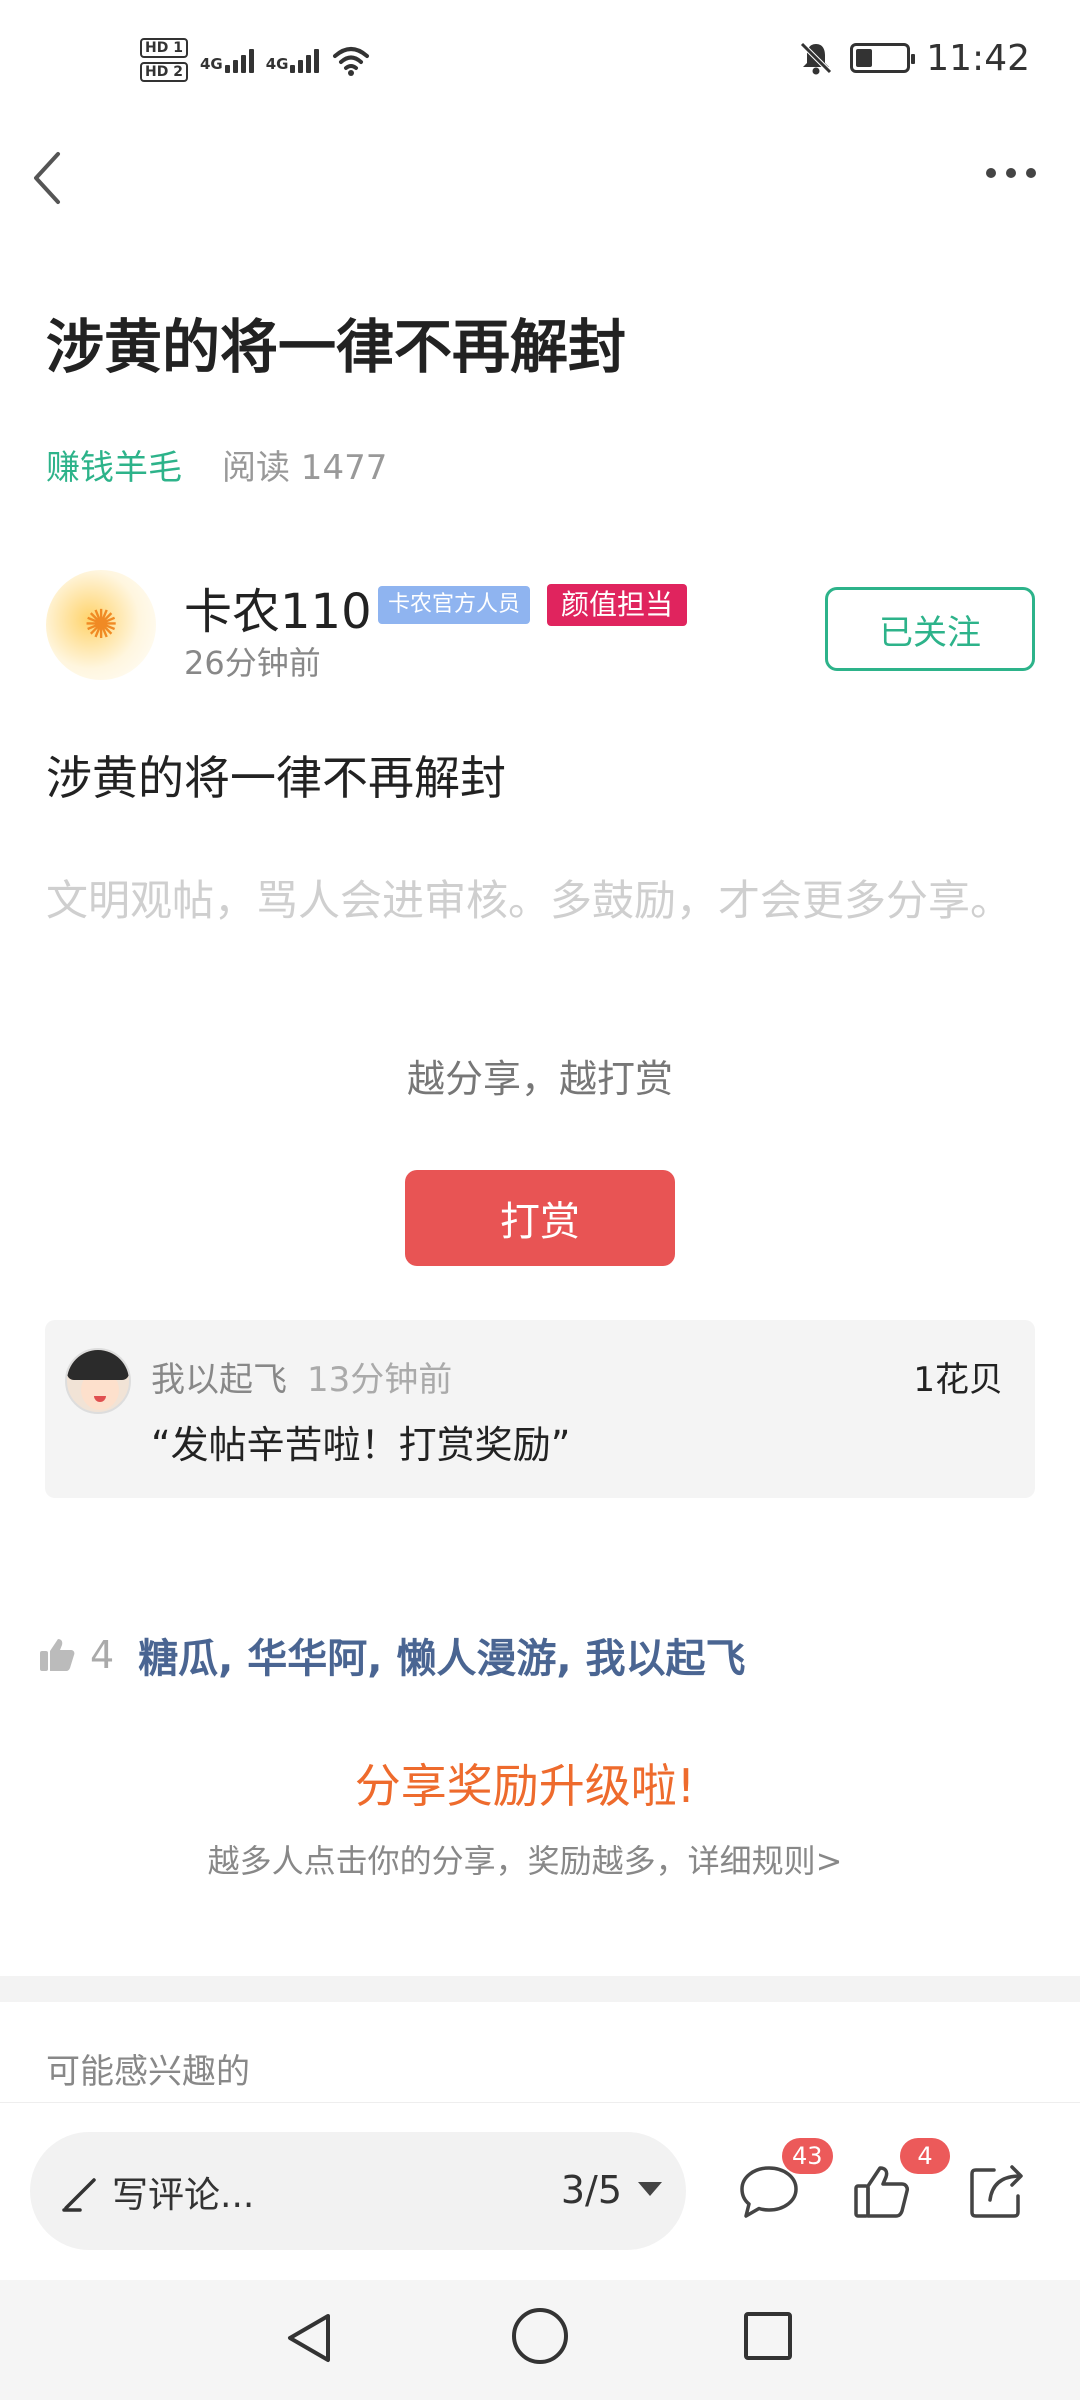 The image size is (1080, 2400). I want to click on section-divider, so click(540, 1989).